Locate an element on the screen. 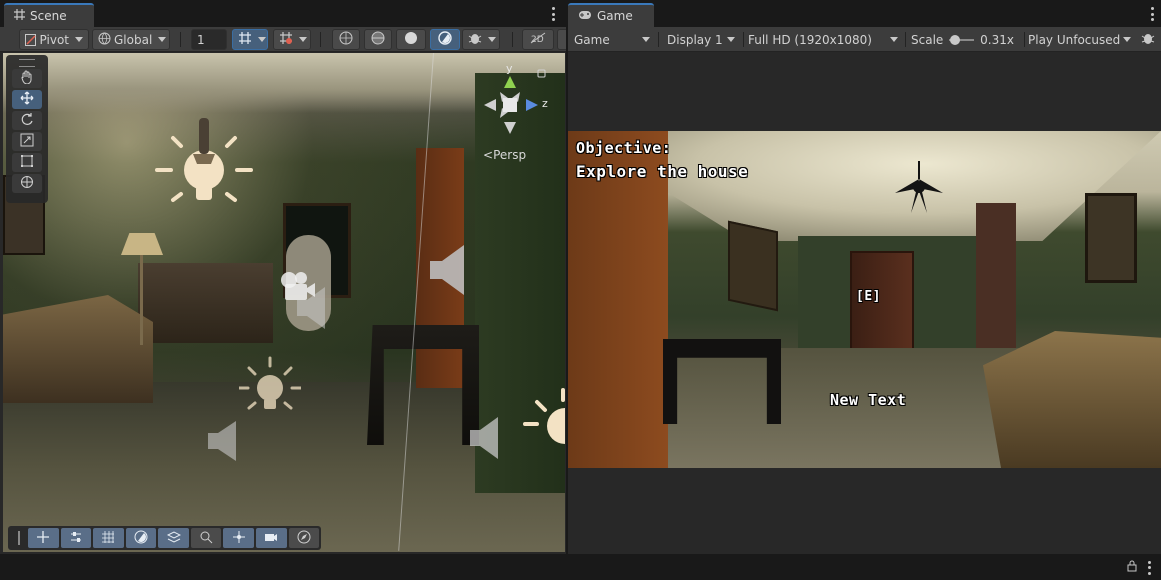 The image size is (1161, 580). tools-overlay is located at coordinates (27, 129).